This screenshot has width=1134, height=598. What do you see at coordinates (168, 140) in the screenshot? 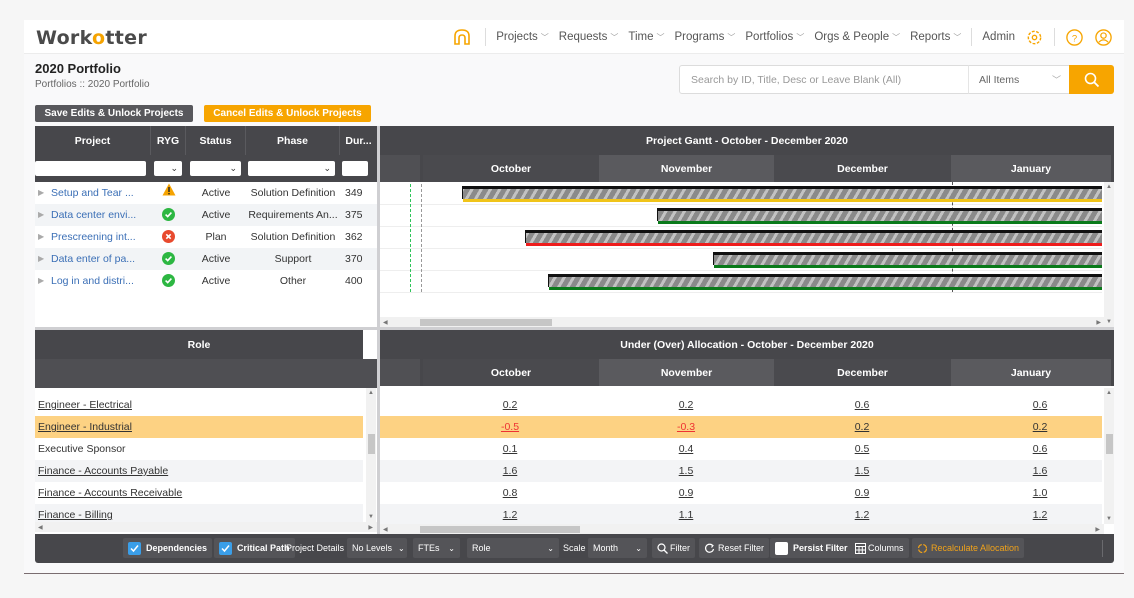
I see `column-header-ryg: RYG` at bounding box center [168, 140].